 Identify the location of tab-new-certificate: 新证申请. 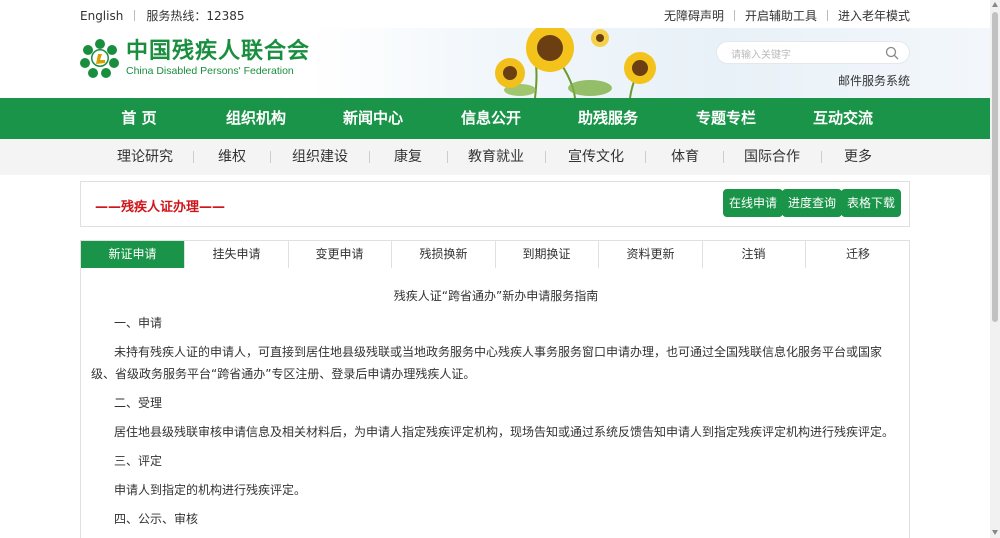
(133, 254).